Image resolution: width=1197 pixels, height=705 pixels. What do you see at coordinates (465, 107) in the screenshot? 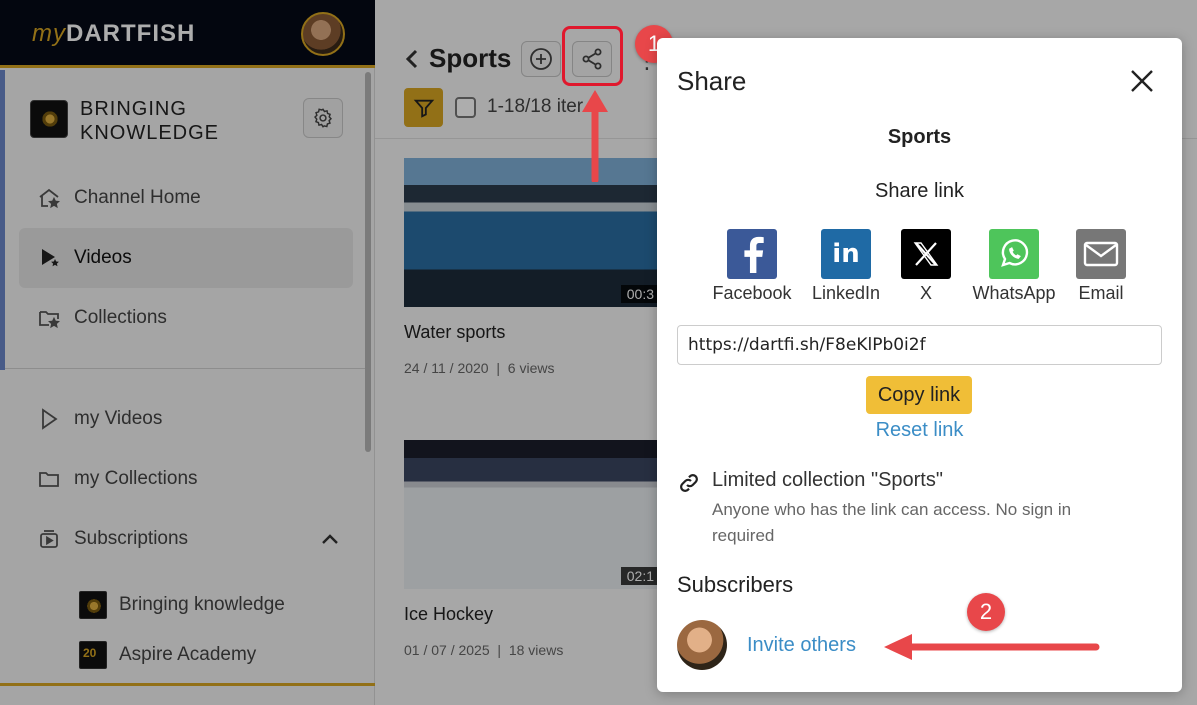
I see `select-all-checkbox` at bounding box center [465, 107].